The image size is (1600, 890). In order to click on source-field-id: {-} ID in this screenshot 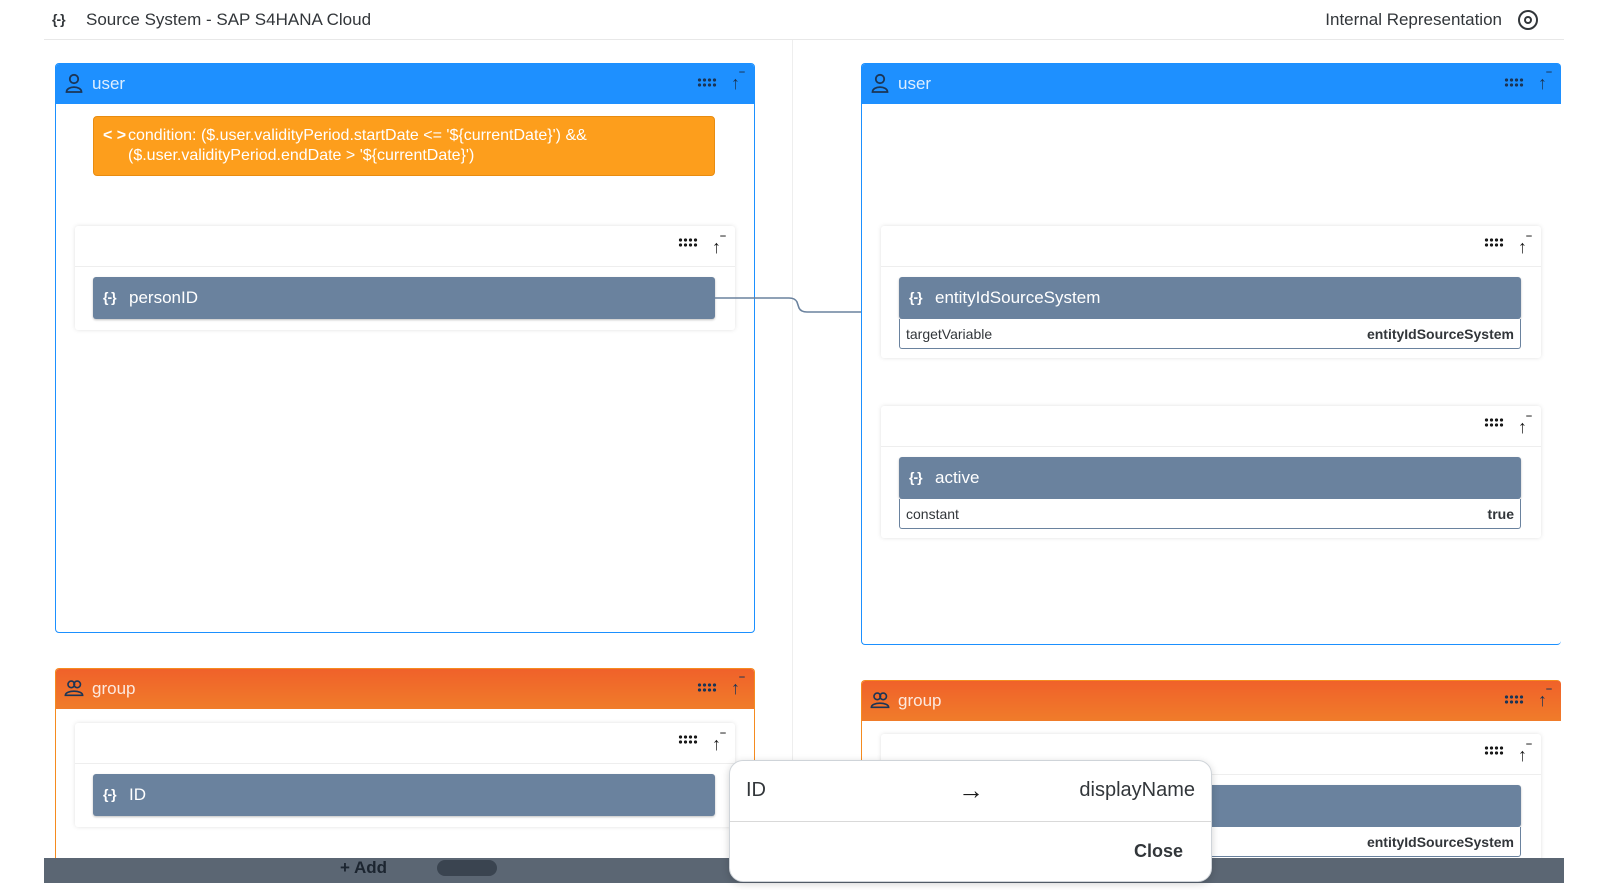, I will do `click(404, 795)`.